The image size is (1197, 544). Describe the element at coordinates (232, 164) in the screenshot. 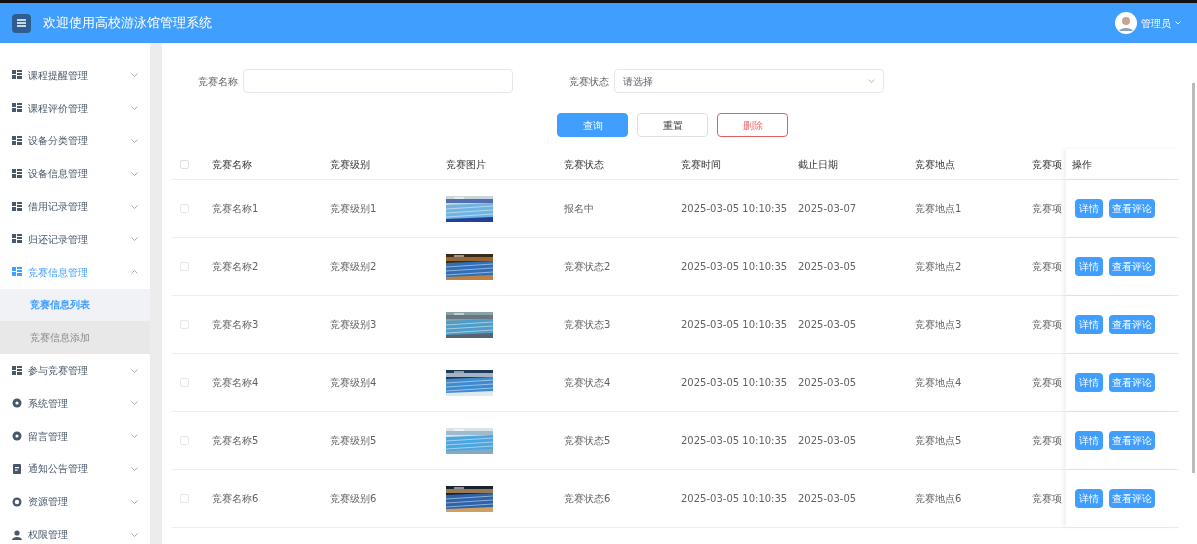

I see `column-header: 竞赛名称` at that location.